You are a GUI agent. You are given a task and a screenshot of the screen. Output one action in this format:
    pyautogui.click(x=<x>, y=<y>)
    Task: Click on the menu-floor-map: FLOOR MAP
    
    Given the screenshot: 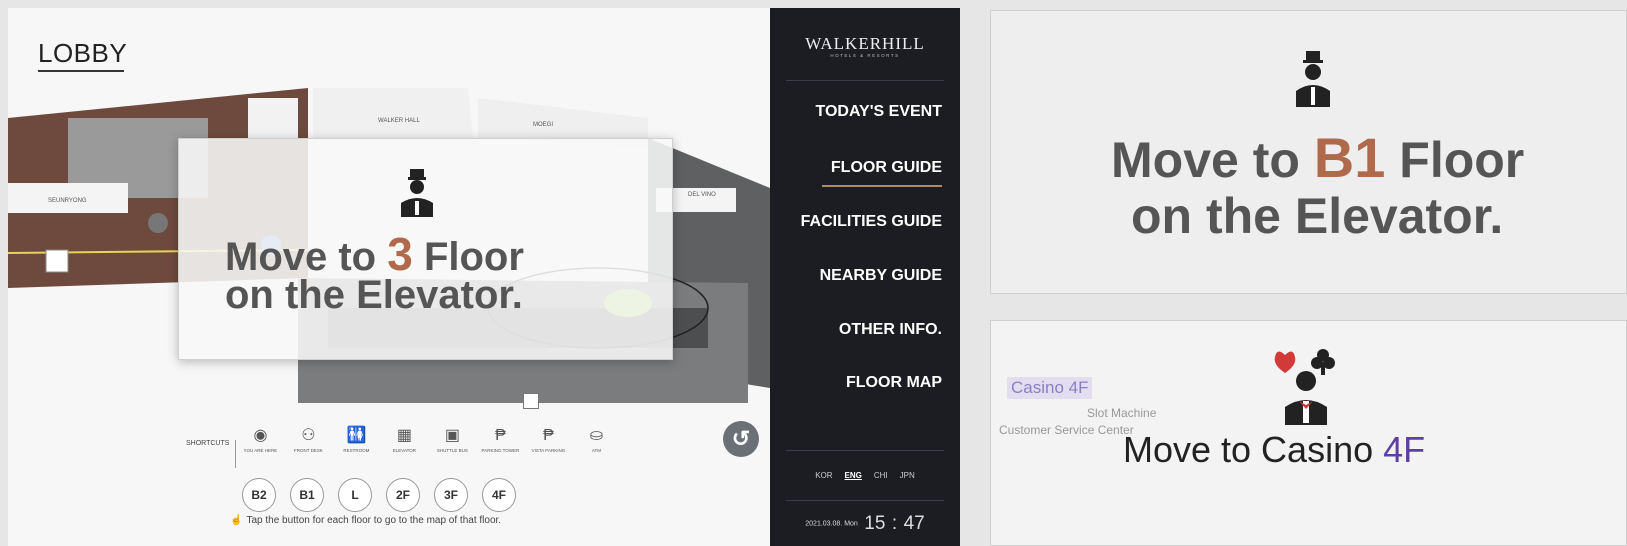 What is the action you would take?
    pyautogui.click(x=894, y=383)
    